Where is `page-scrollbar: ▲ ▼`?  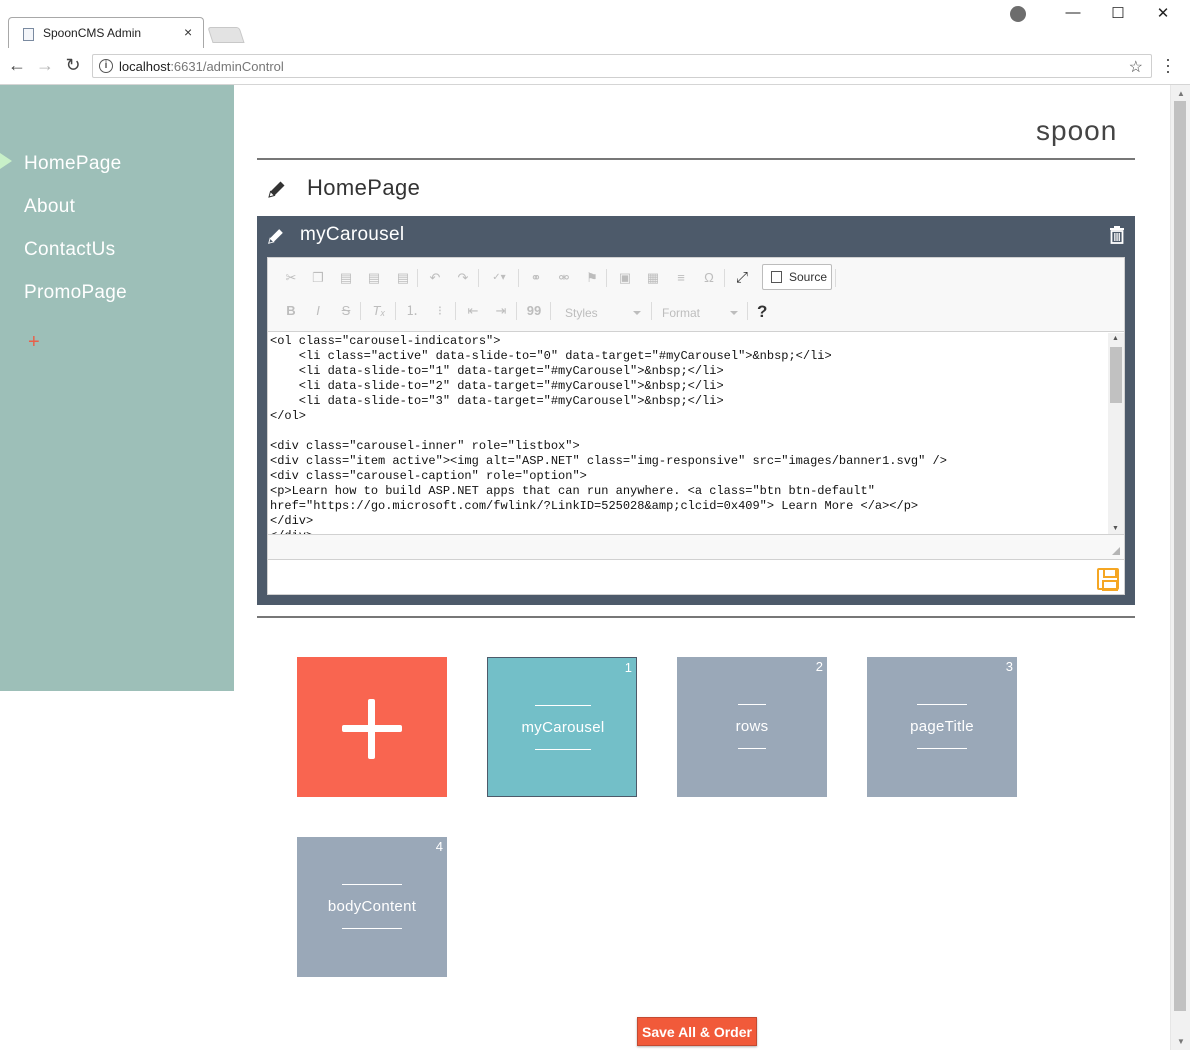 page-scrollbar: ▲ ▼ is located at coordinates (1180, 567).